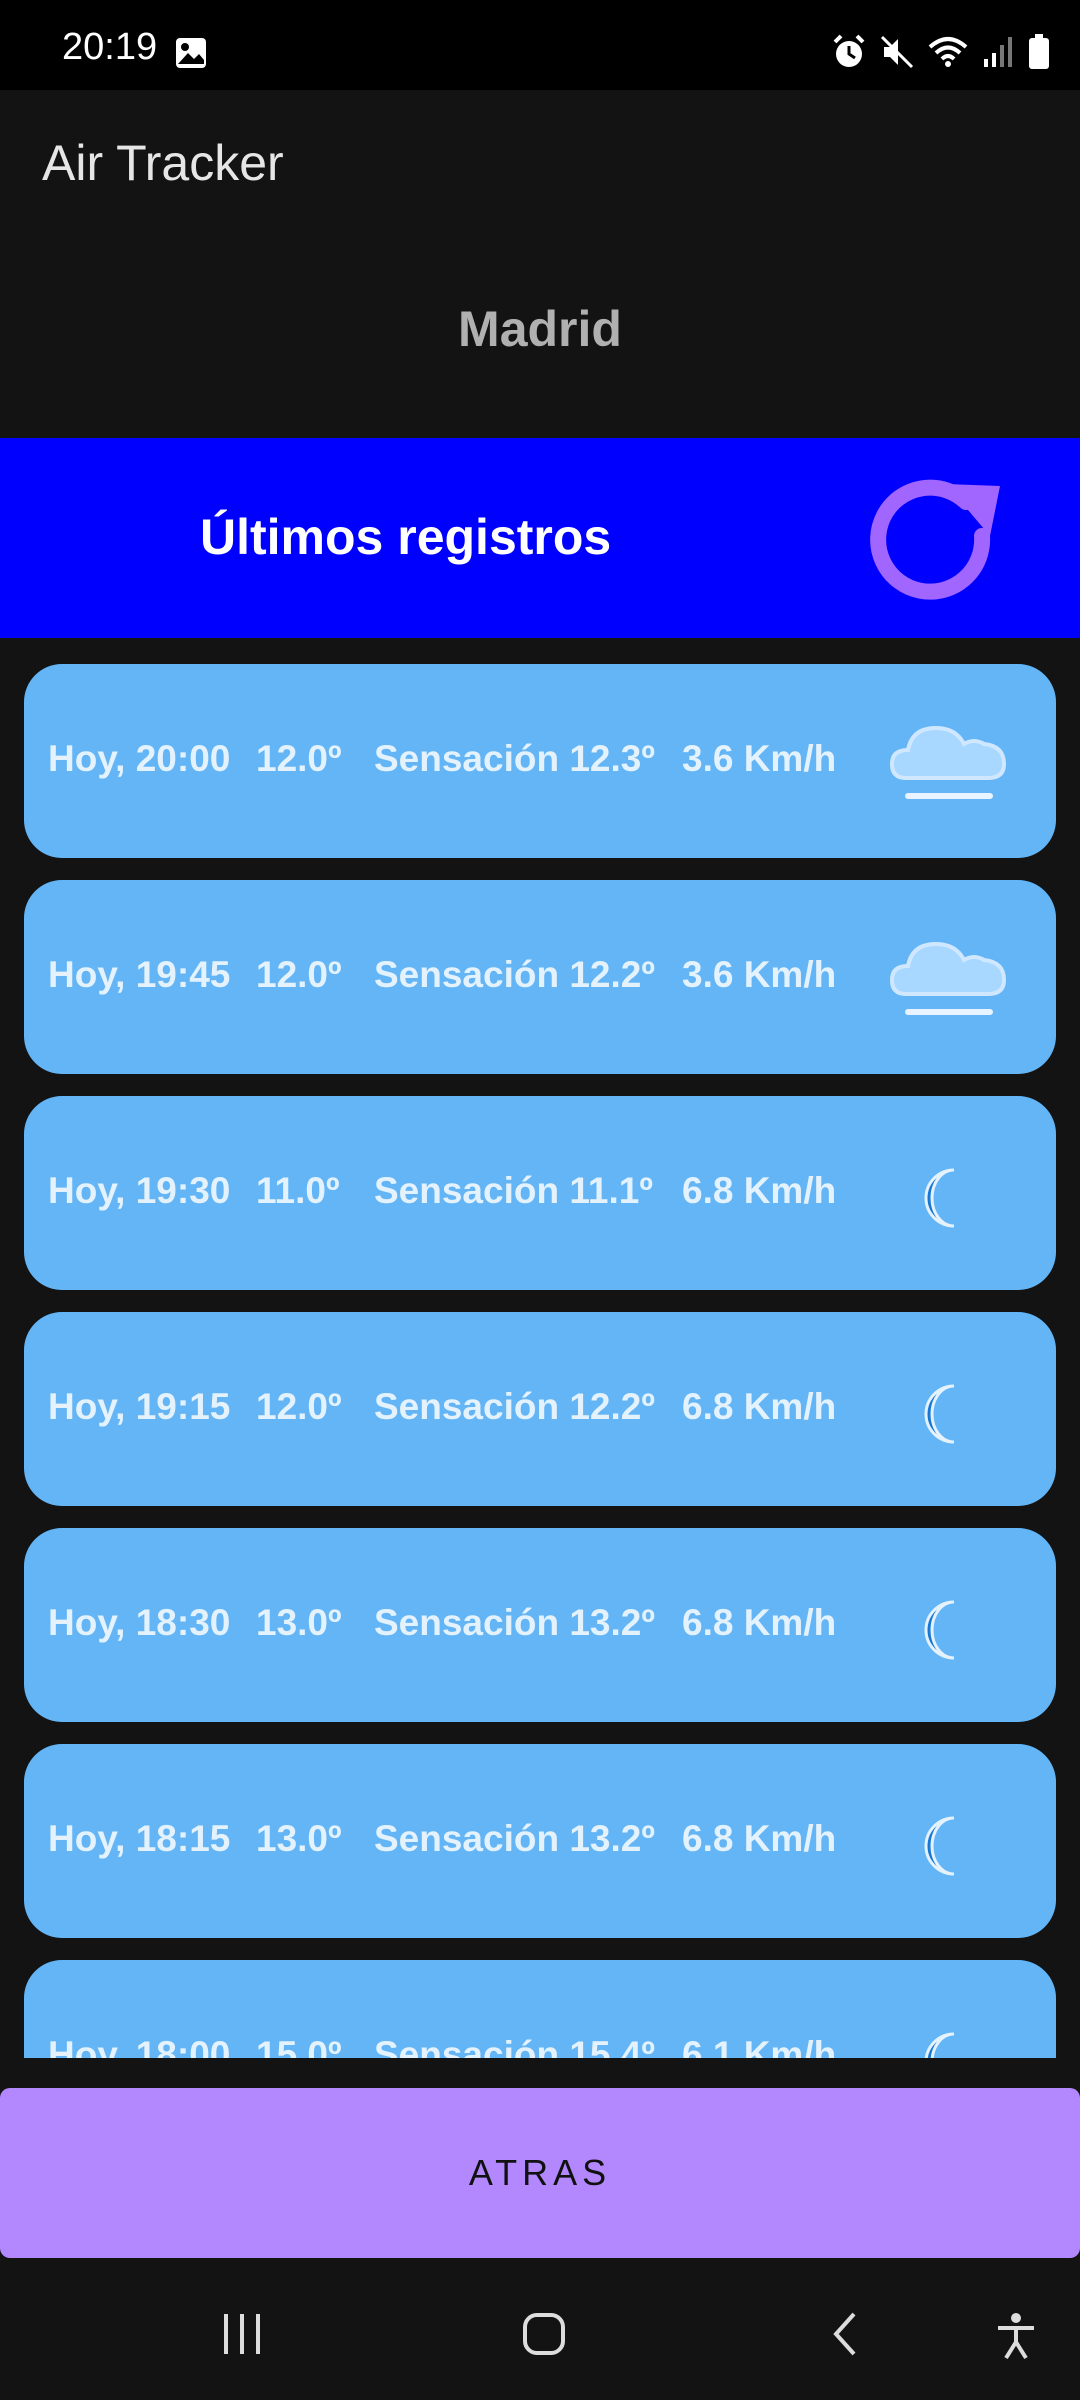 The width and height of the screenshot is (1080, 2400). What do you see at coordinates (139, 1622) in the screenshot?
I see `record-time: Hoy, 18:30` at bounding box center [139, 1622].